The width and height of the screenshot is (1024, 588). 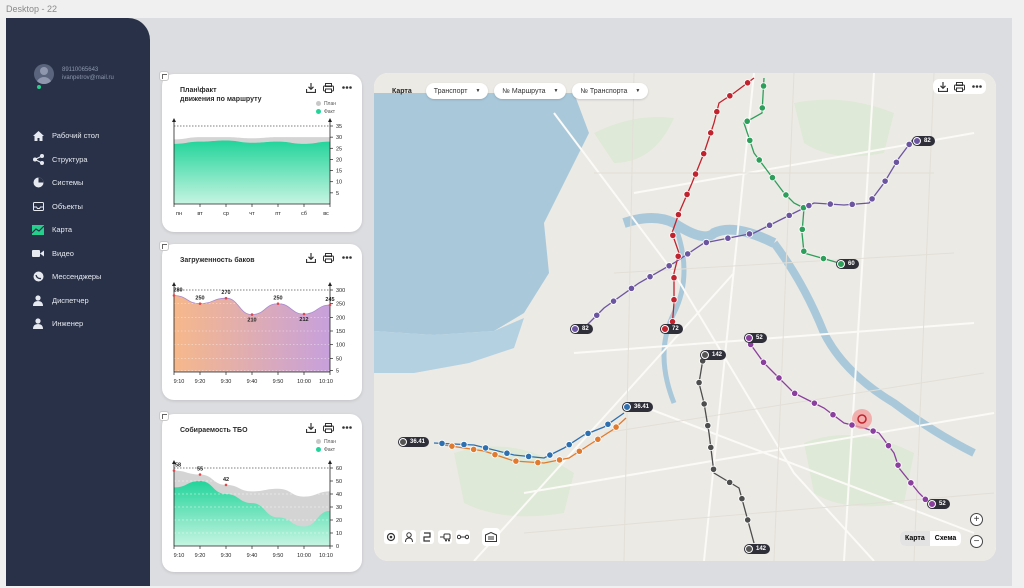 I want to click on y-tick-label: 10, so click(x=339, y=183).